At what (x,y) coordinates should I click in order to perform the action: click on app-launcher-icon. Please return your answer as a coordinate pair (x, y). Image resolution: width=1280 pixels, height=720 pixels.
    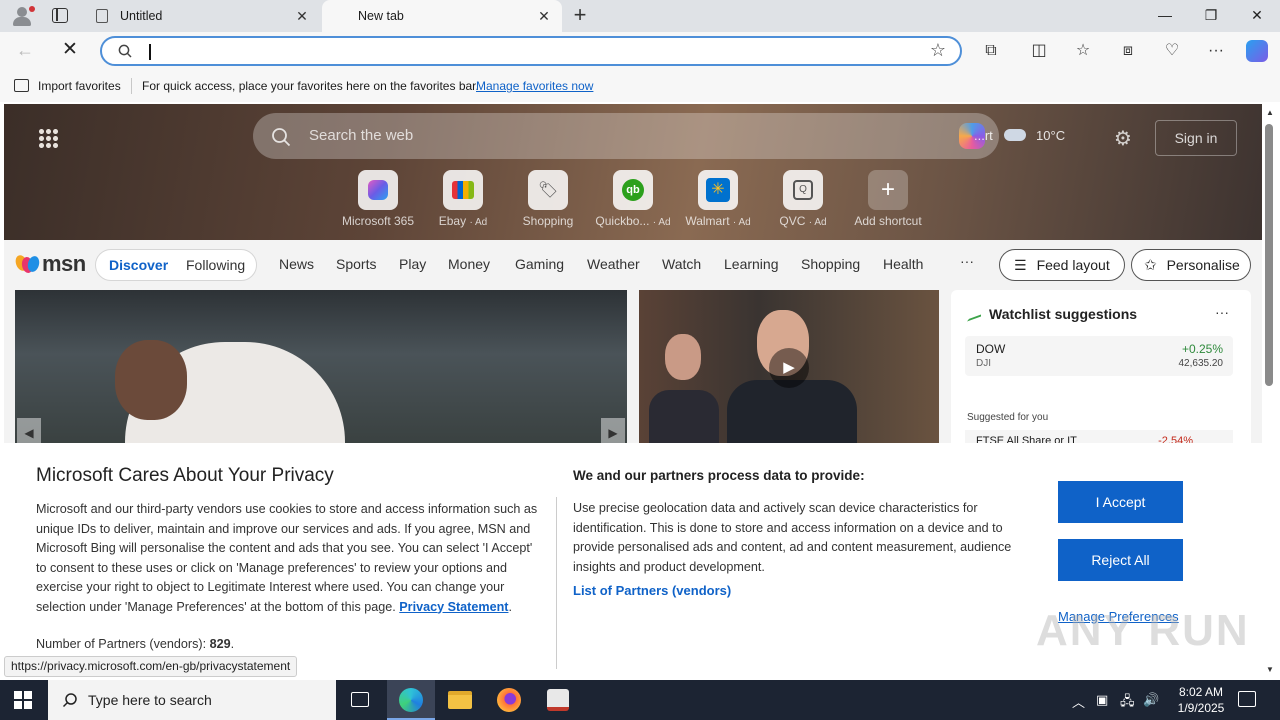
    Looking at the image, I should click on (48, 138).